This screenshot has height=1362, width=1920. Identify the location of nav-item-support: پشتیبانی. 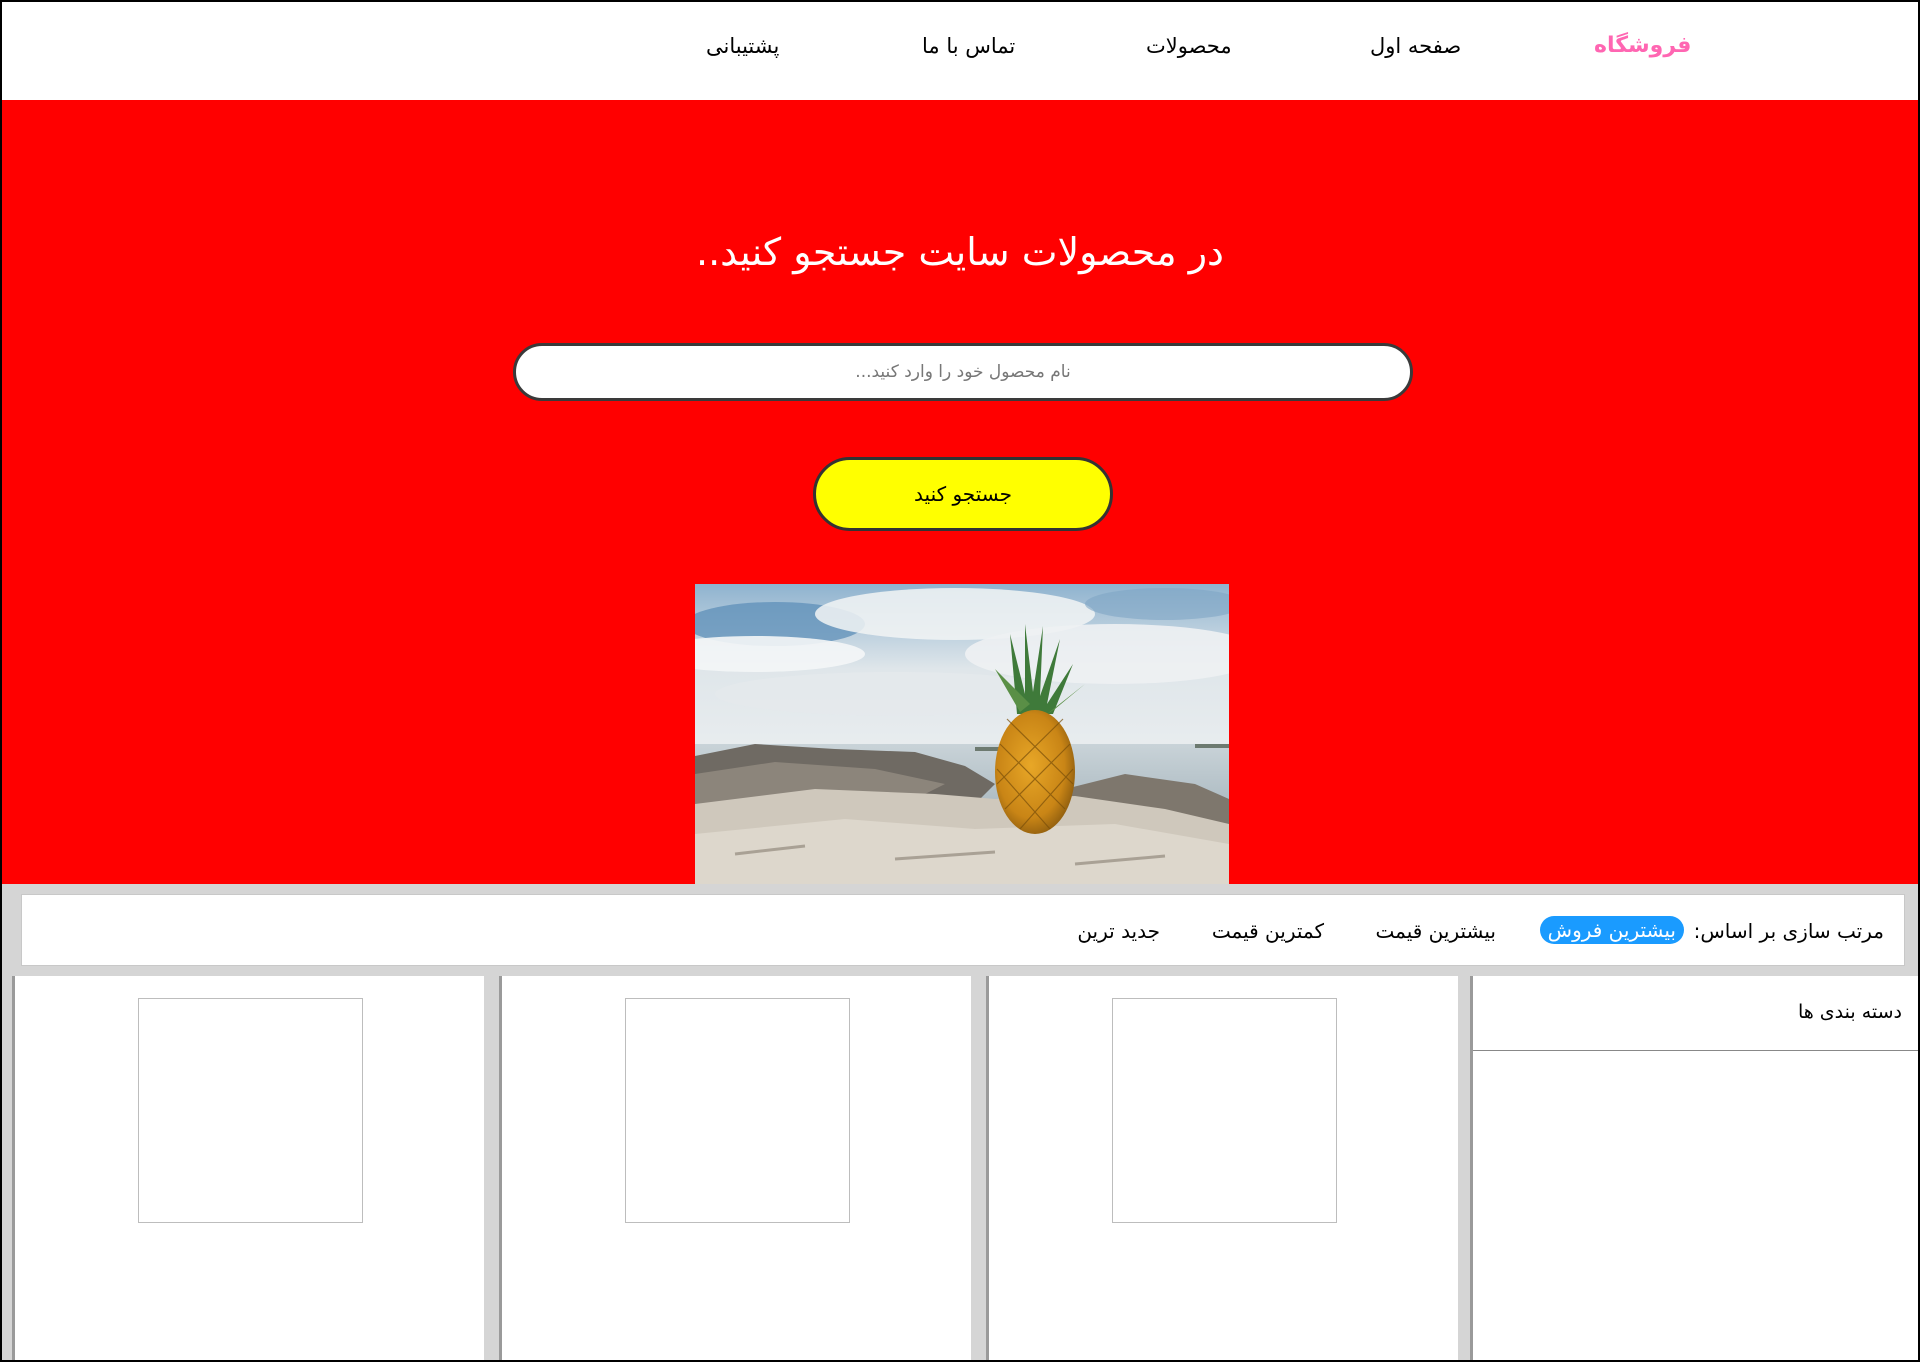
(742, 46).